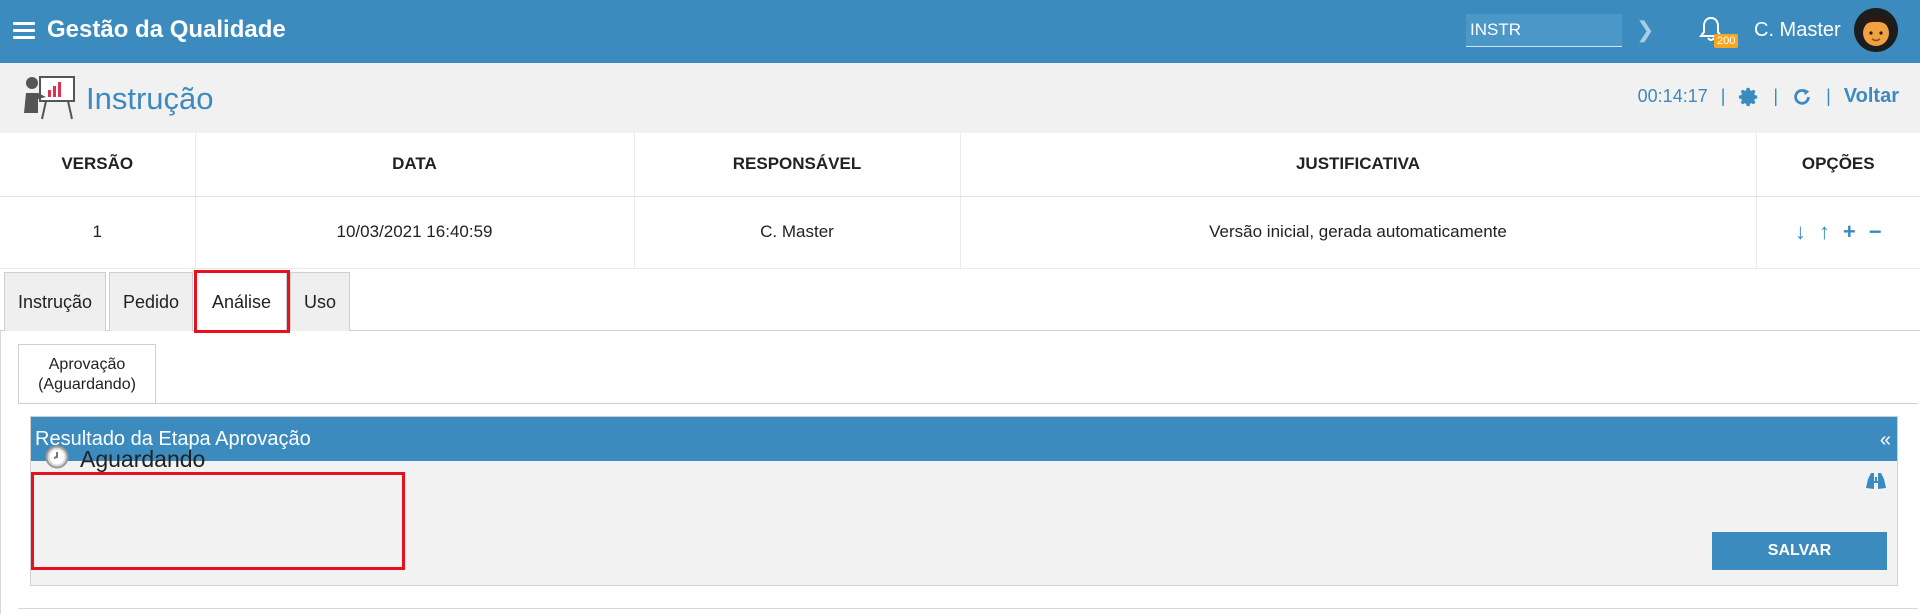 The image size is (1920, 614). I want to click on cell-justification: Versão inicial, gerada automaticamente, so click(1358, 232).